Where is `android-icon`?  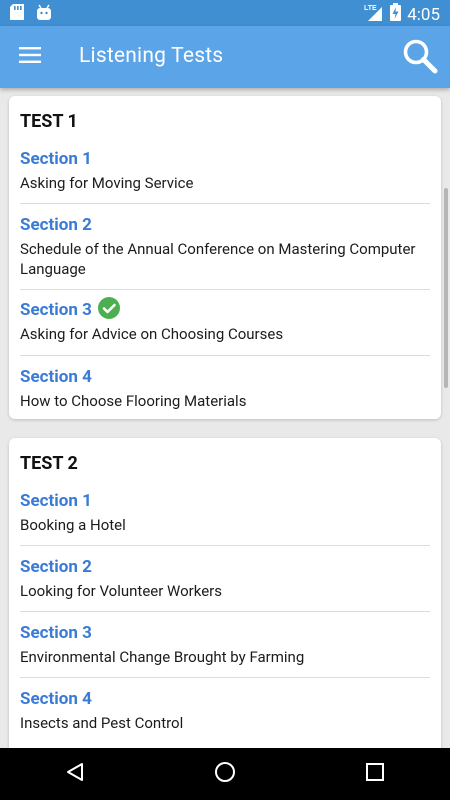 android-icon is located at coordinates (44, 14).